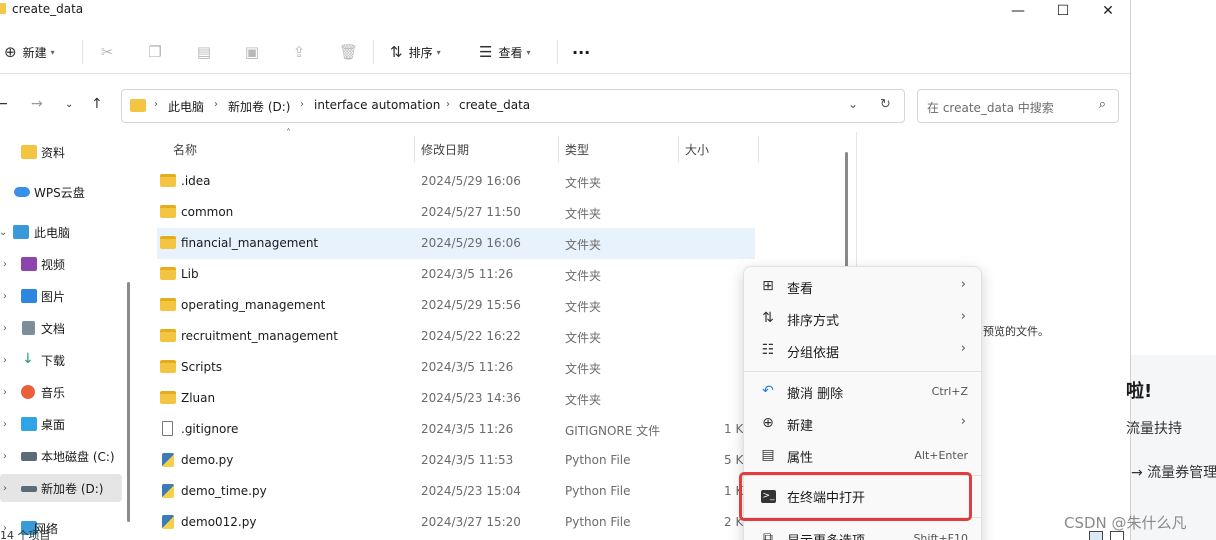  I want to click on maximize-button: ☐, so click(1063, 11).